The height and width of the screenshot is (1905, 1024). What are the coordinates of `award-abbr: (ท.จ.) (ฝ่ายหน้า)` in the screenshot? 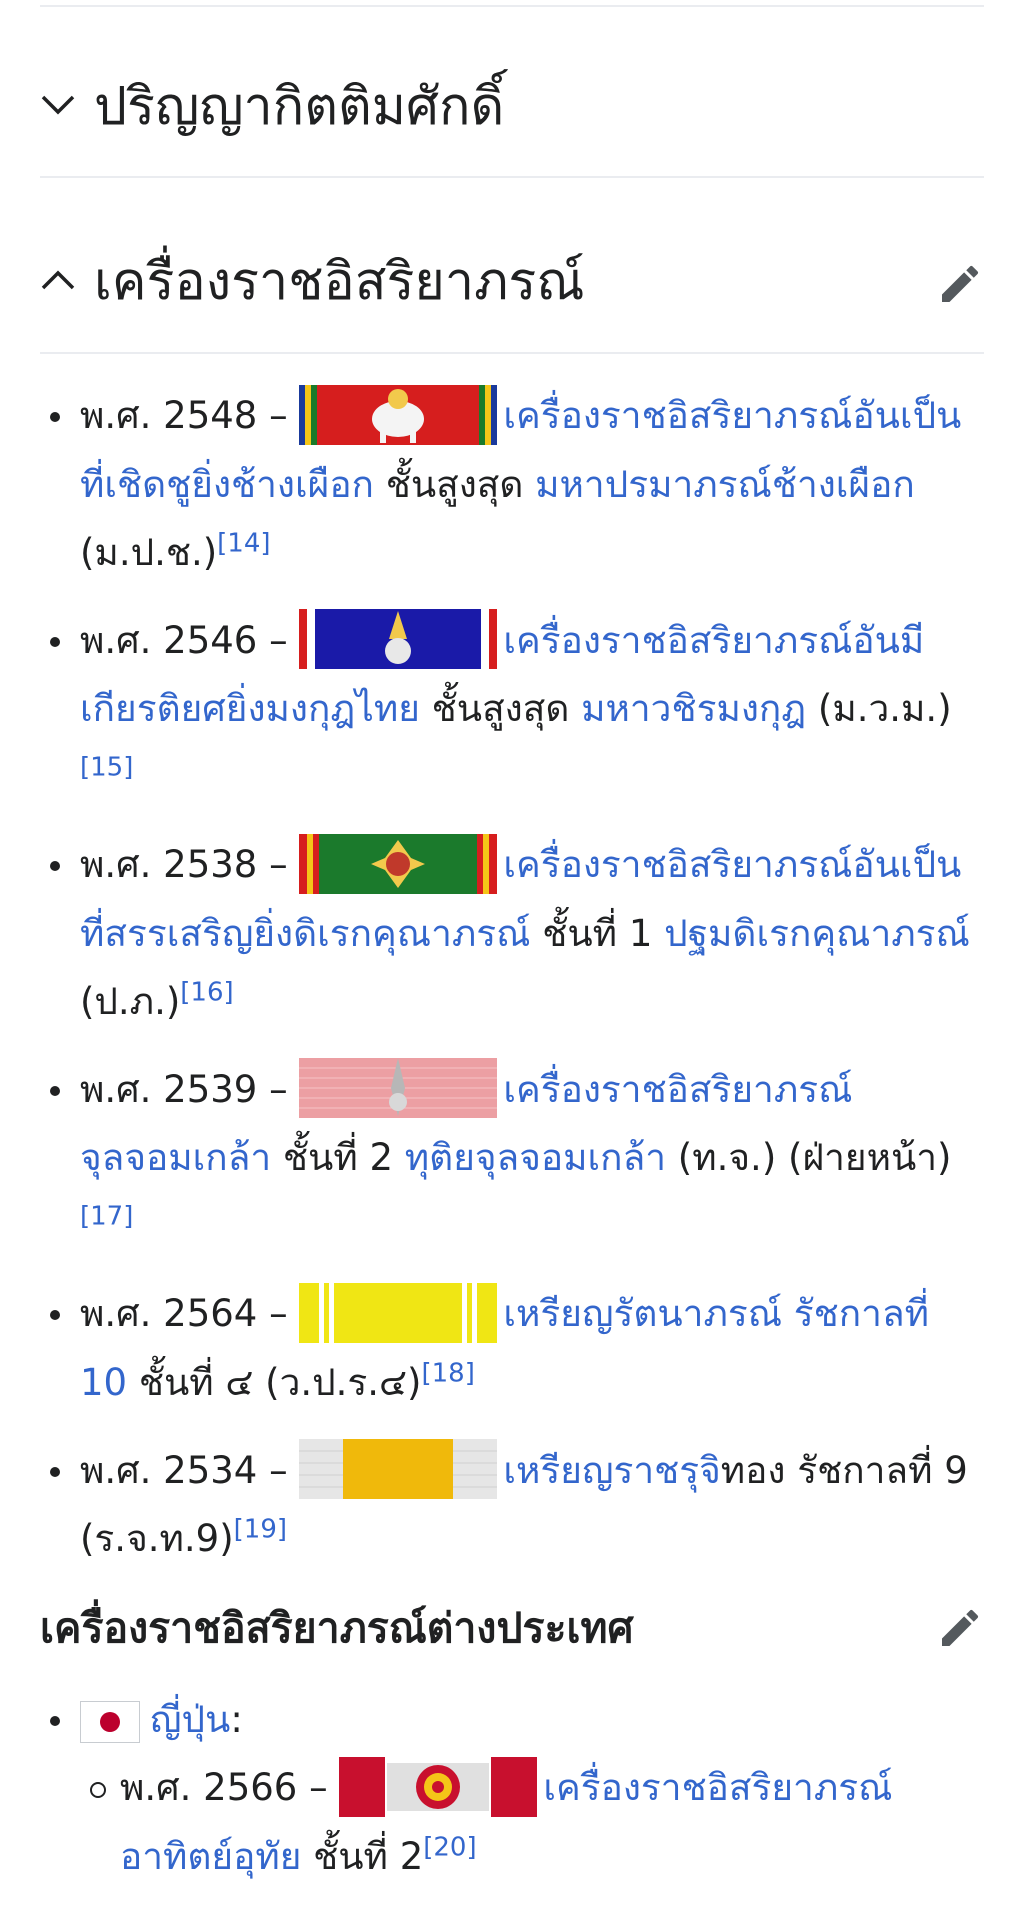 It's located at (809, 1157).